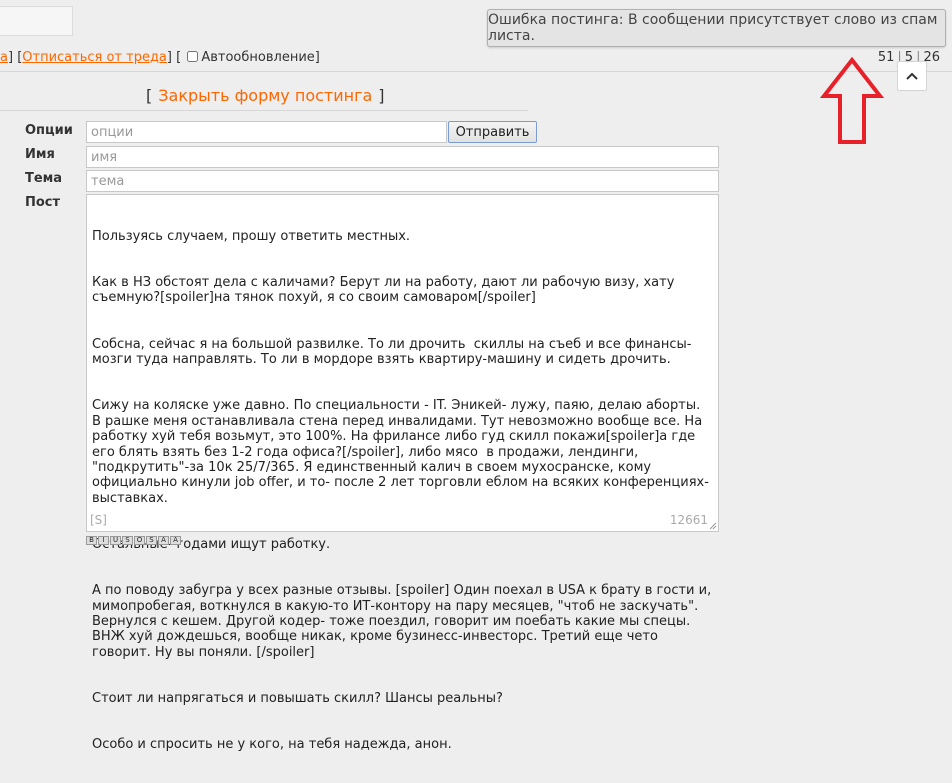  Describe the element at coordinates (163, 540) in the screenshot. I see `sup-button: A` at that location.